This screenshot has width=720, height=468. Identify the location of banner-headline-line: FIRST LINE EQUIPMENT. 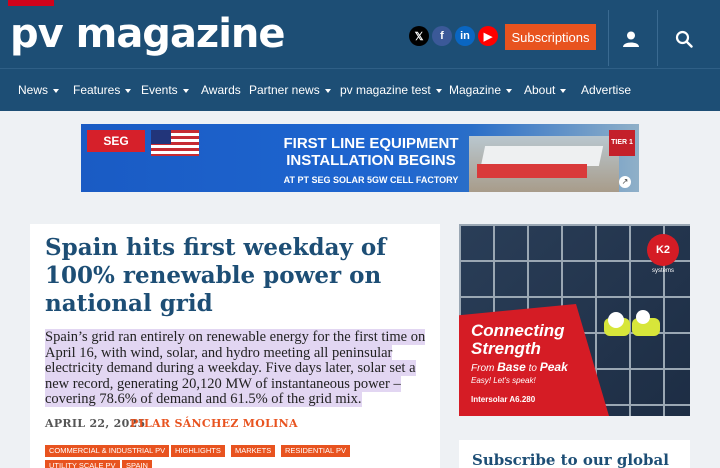
(371, 143).